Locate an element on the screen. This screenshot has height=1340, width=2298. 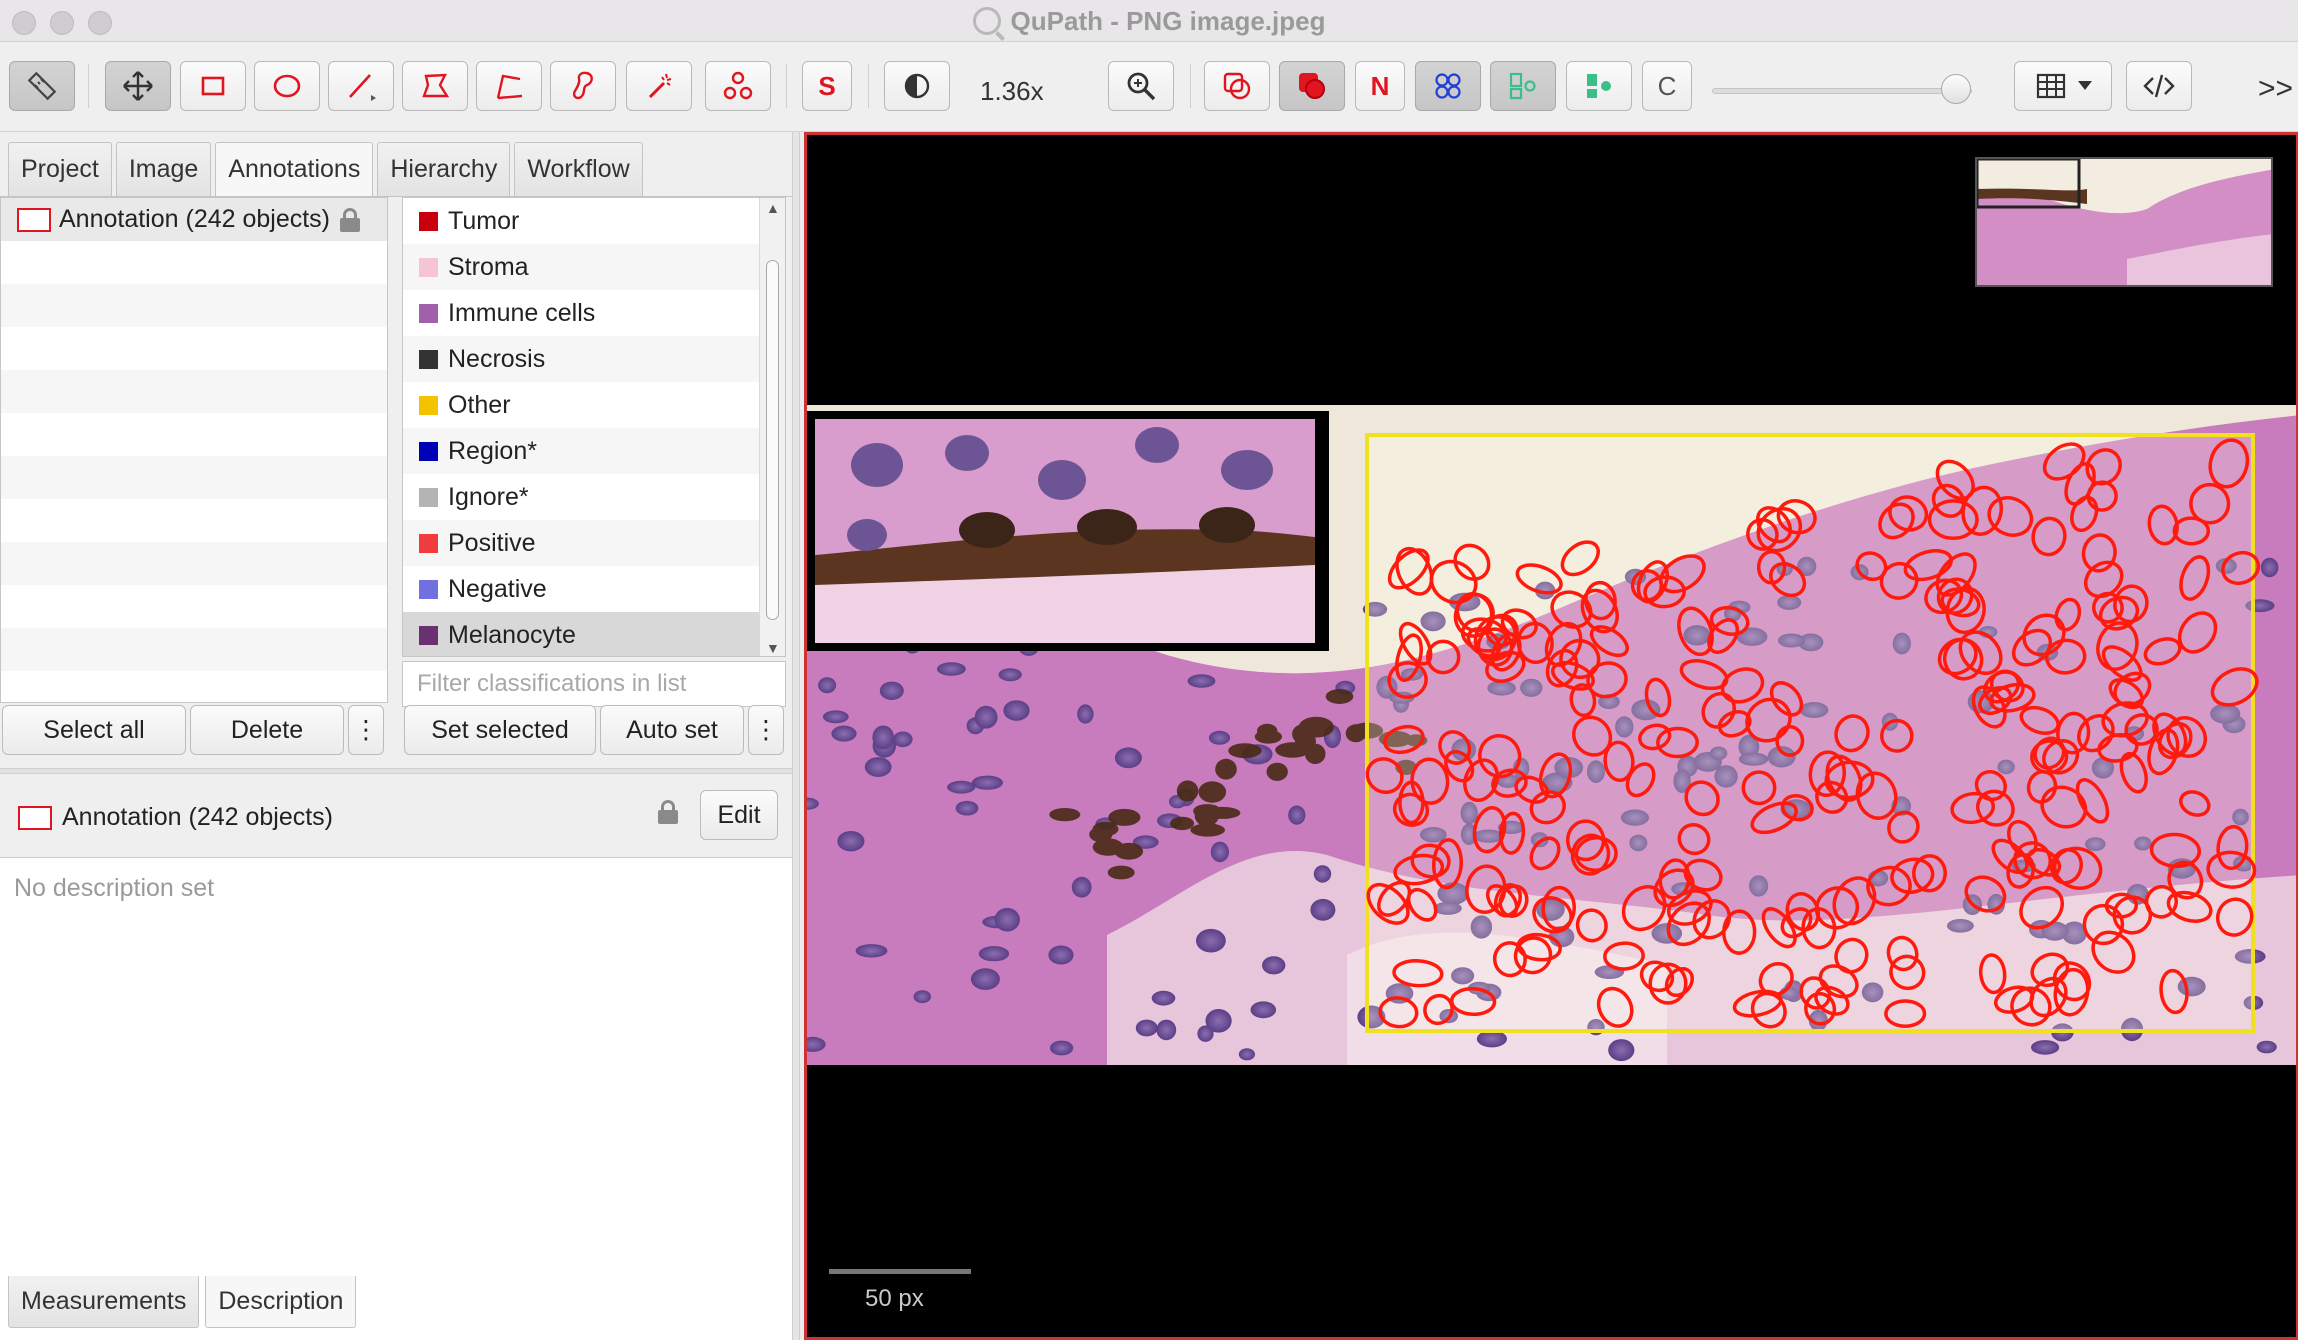
selection-mode-label: S is located at coordinates (827, 85).